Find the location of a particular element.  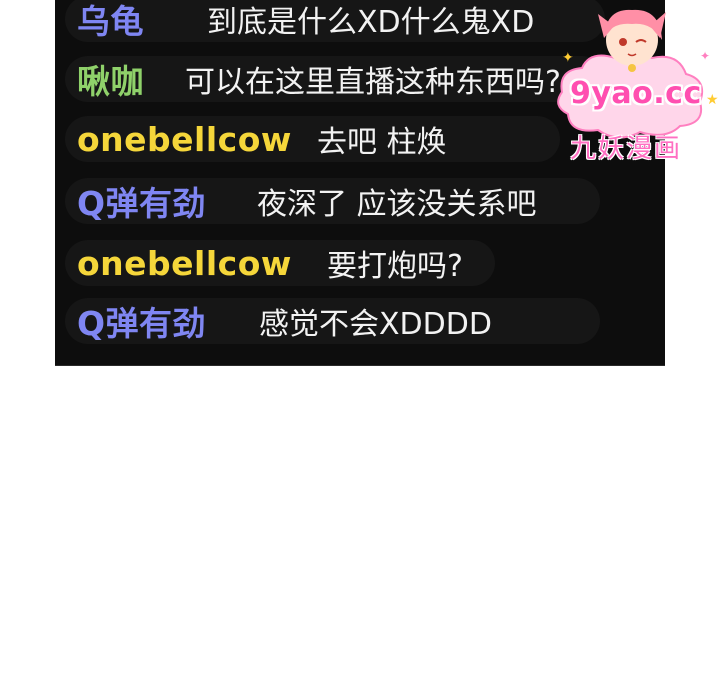

chat-message: onebellcow 去吧 柱焕 is located at coordinates (312, 139).